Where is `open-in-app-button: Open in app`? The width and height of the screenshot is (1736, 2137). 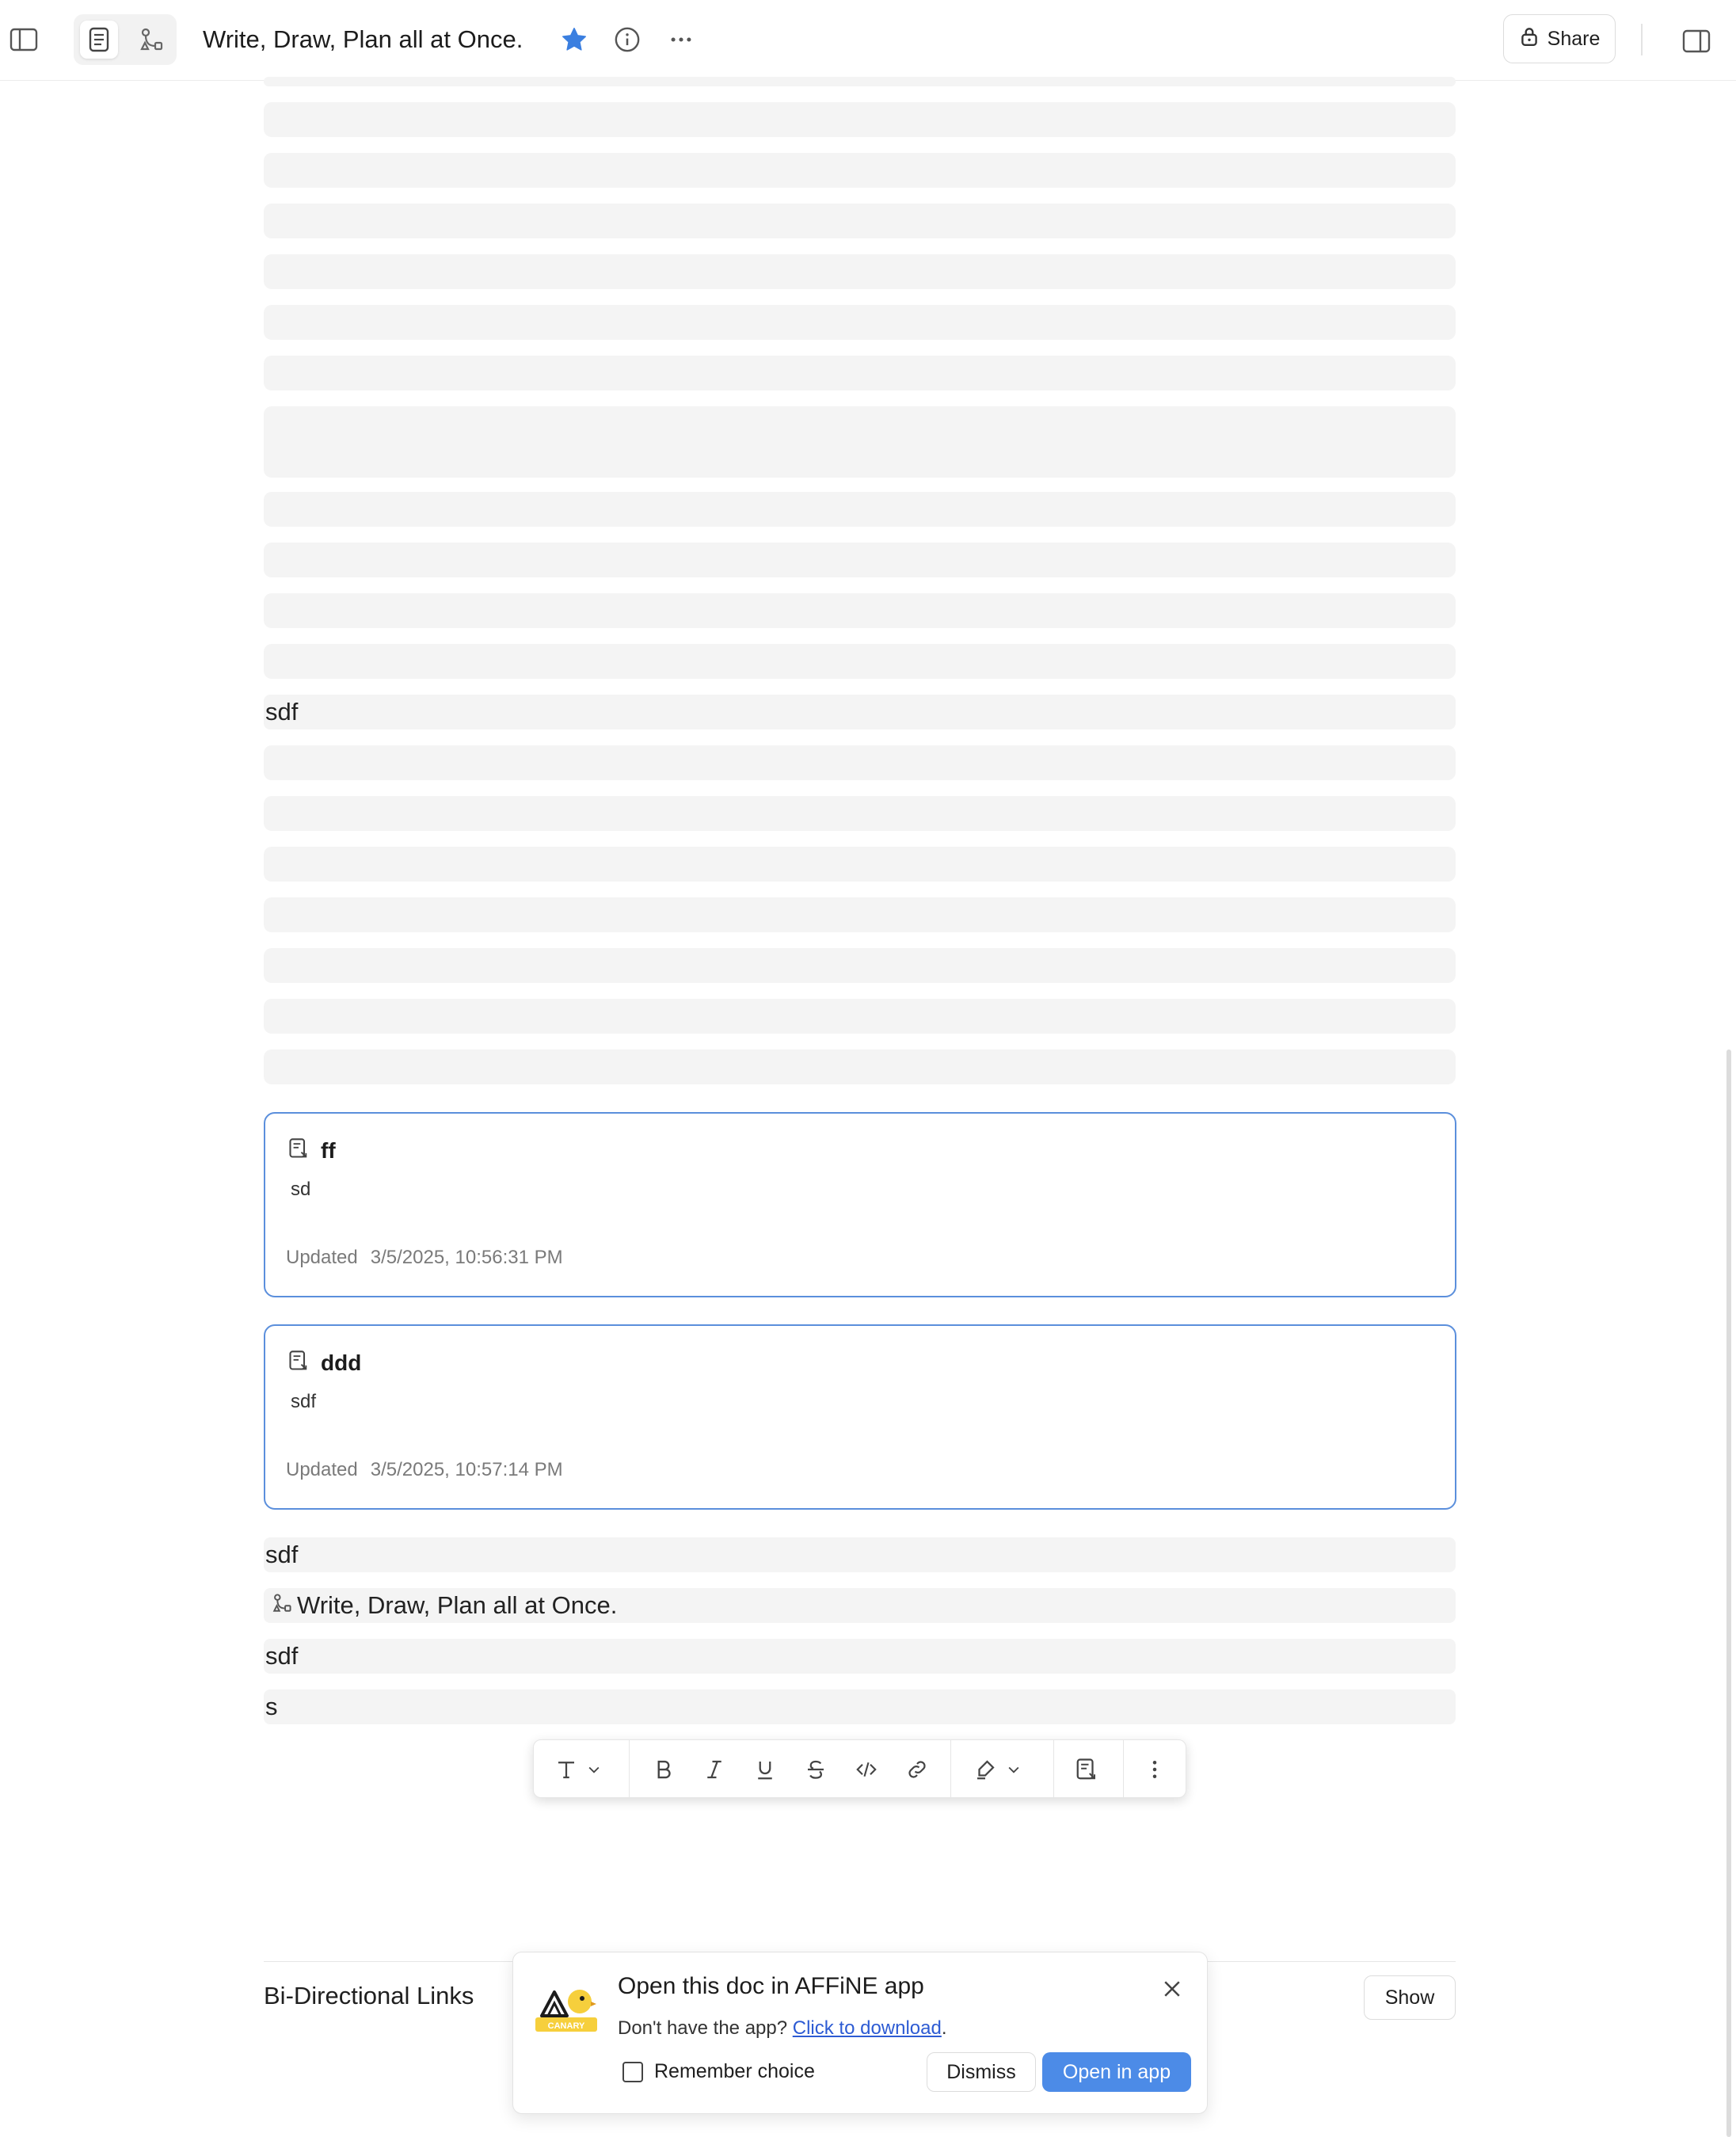
open-in-app-button: Open in app is located at coordinates (1117, 2072).